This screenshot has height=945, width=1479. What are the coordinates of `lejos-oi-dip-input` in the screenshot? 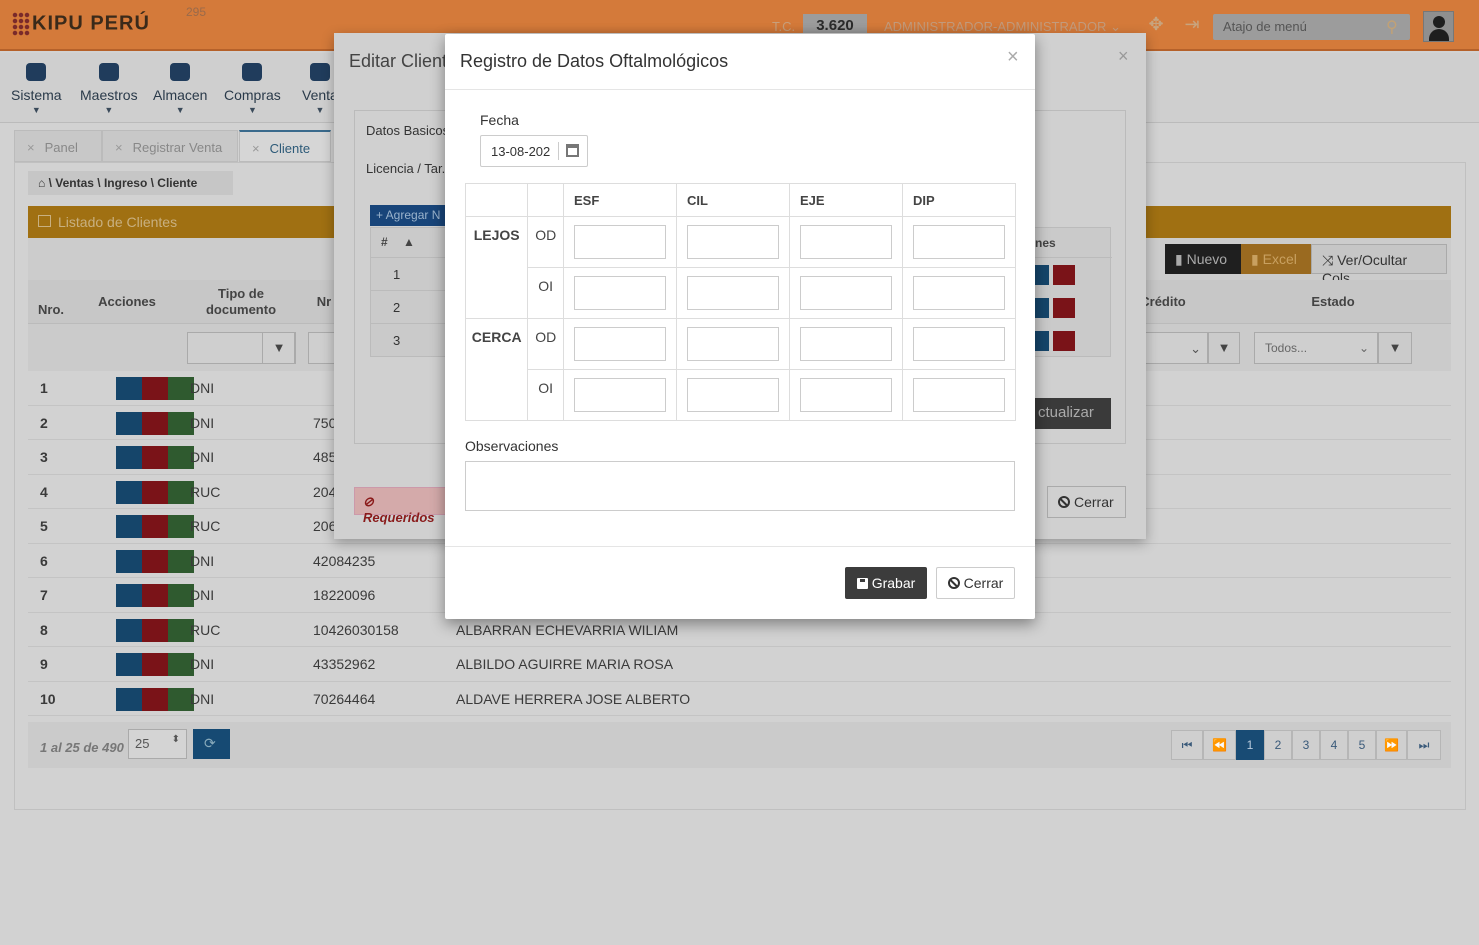 It's located at (958, 293).